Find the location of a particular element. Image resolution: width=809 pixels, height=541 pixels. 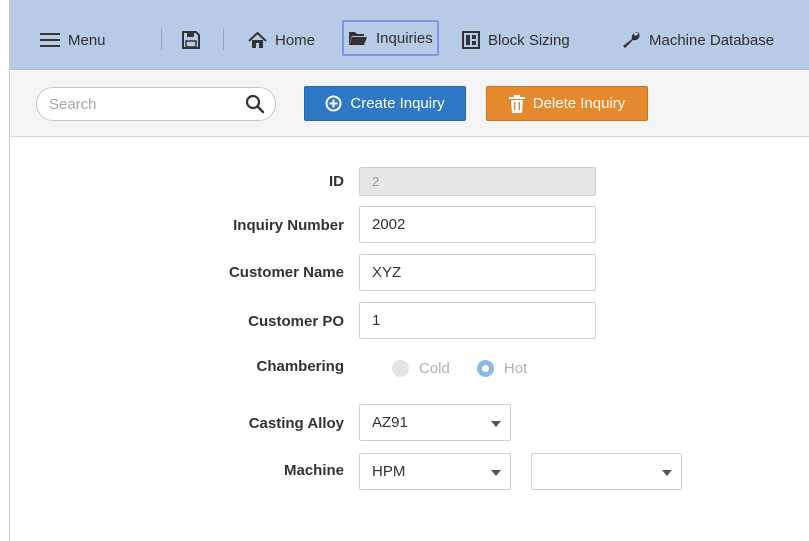

machine-select: HPM is located at coordinates (435, 471).